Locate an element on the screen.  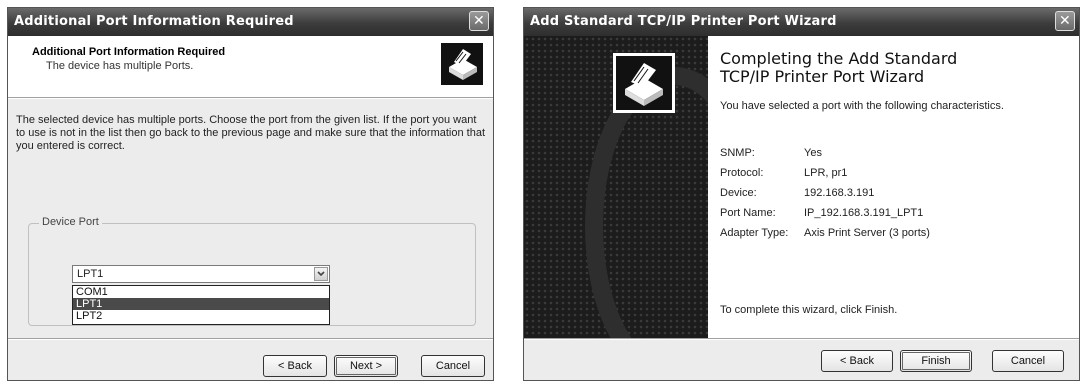
detail-label: SNMP: is located at coordinates (737, 153).